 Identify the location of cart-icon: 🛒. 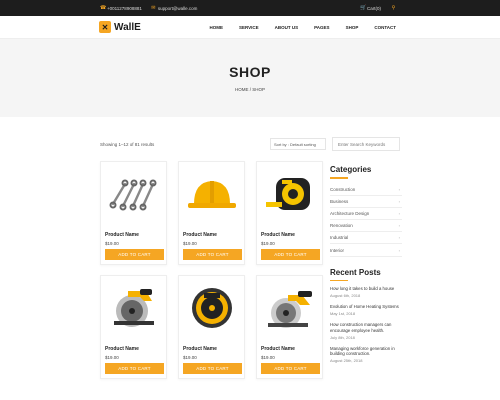
(363, 7).